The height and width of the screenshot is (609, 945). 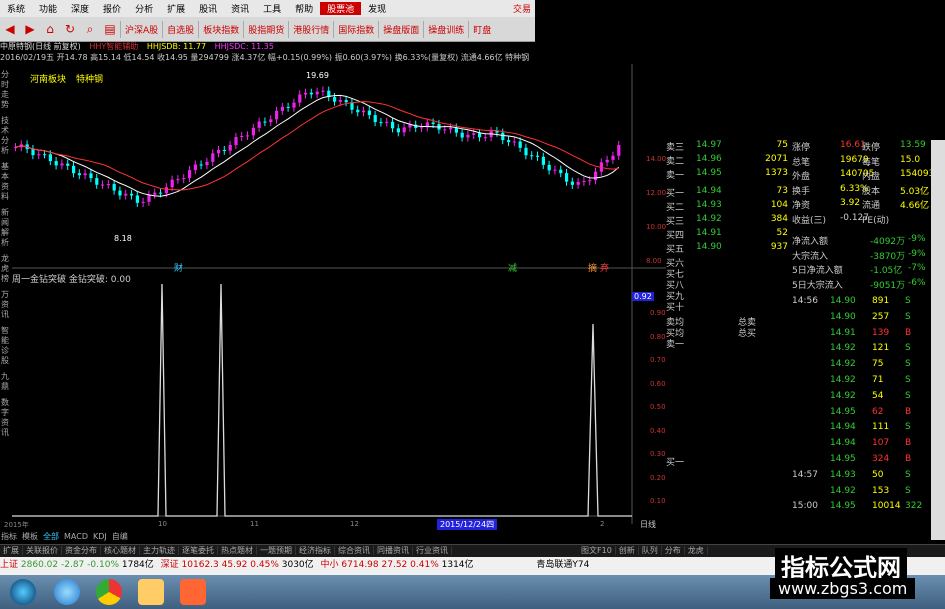 What do you see at coordinates (696, 550) in the screenshot?
I see `bottom-right-tab-4: 龙虎` at bounding box center [696, 550].